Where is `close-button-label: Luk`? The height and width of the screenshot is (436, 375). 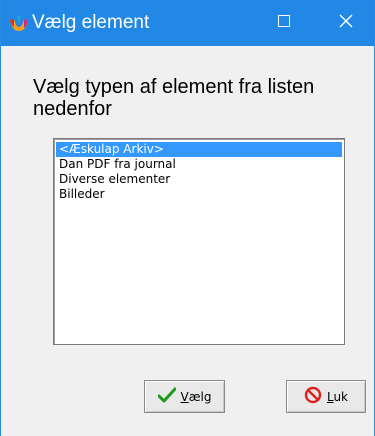
close-button-label: Luk is located at coordinates (337, 396).